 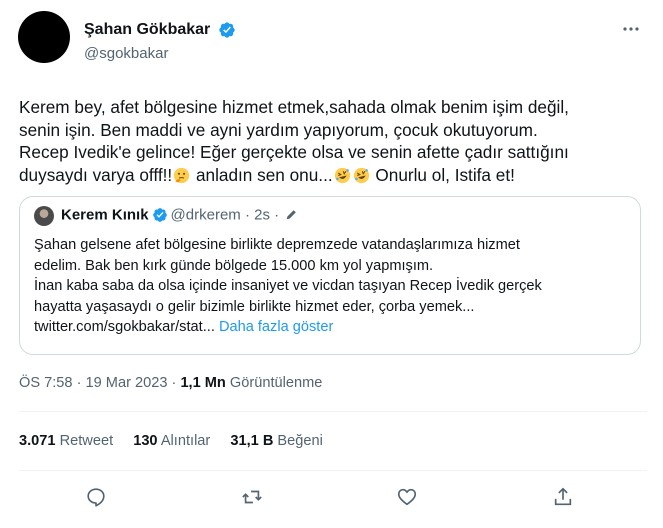 I want to click on retweets-stat: 3.071 Retweet, so click(x=66, y=441).